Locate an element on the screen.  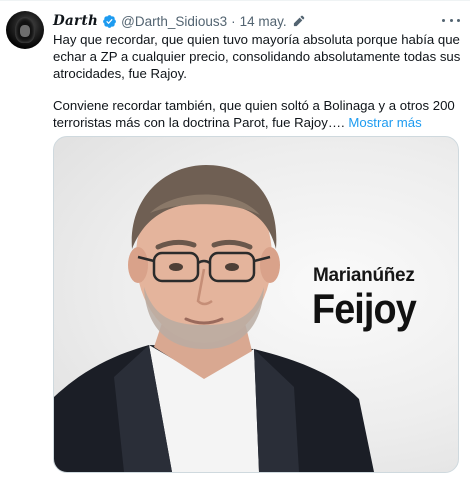
user-handle: @Darth_Sidious3 is located at coordinates (174, 21).